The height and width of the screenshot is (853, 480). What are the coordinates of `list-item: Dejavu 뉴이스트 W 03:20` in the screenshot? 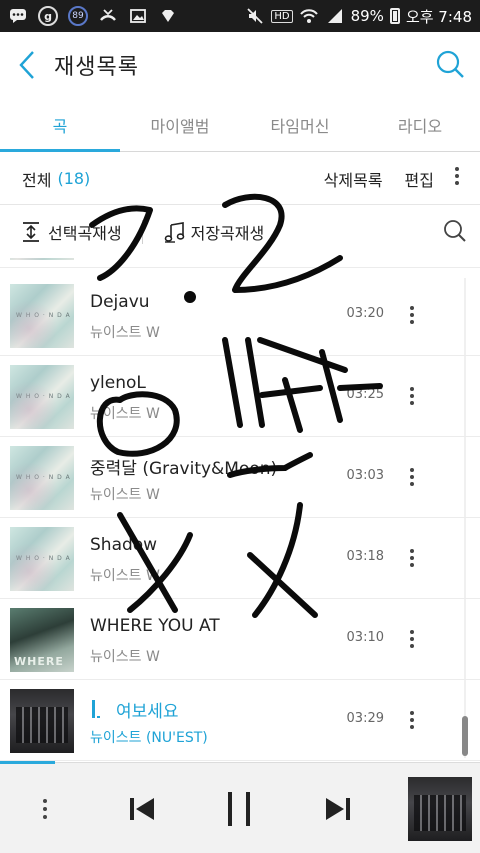 It's located at (240, 316).